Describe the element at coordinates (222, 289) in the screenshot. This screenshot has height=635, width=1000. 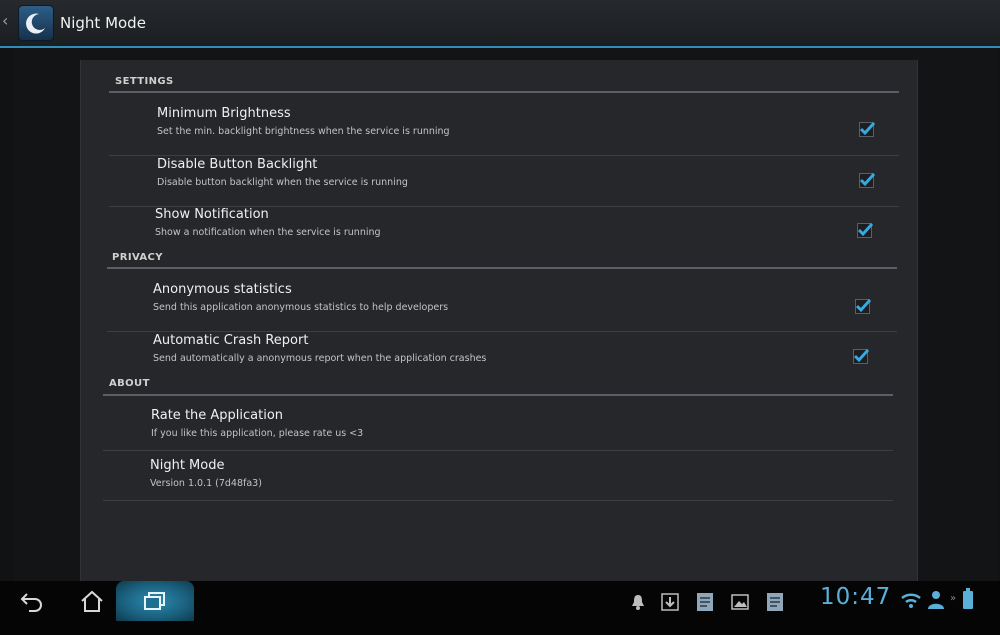
I see `pref-title: Anonymous statistics` at that location.